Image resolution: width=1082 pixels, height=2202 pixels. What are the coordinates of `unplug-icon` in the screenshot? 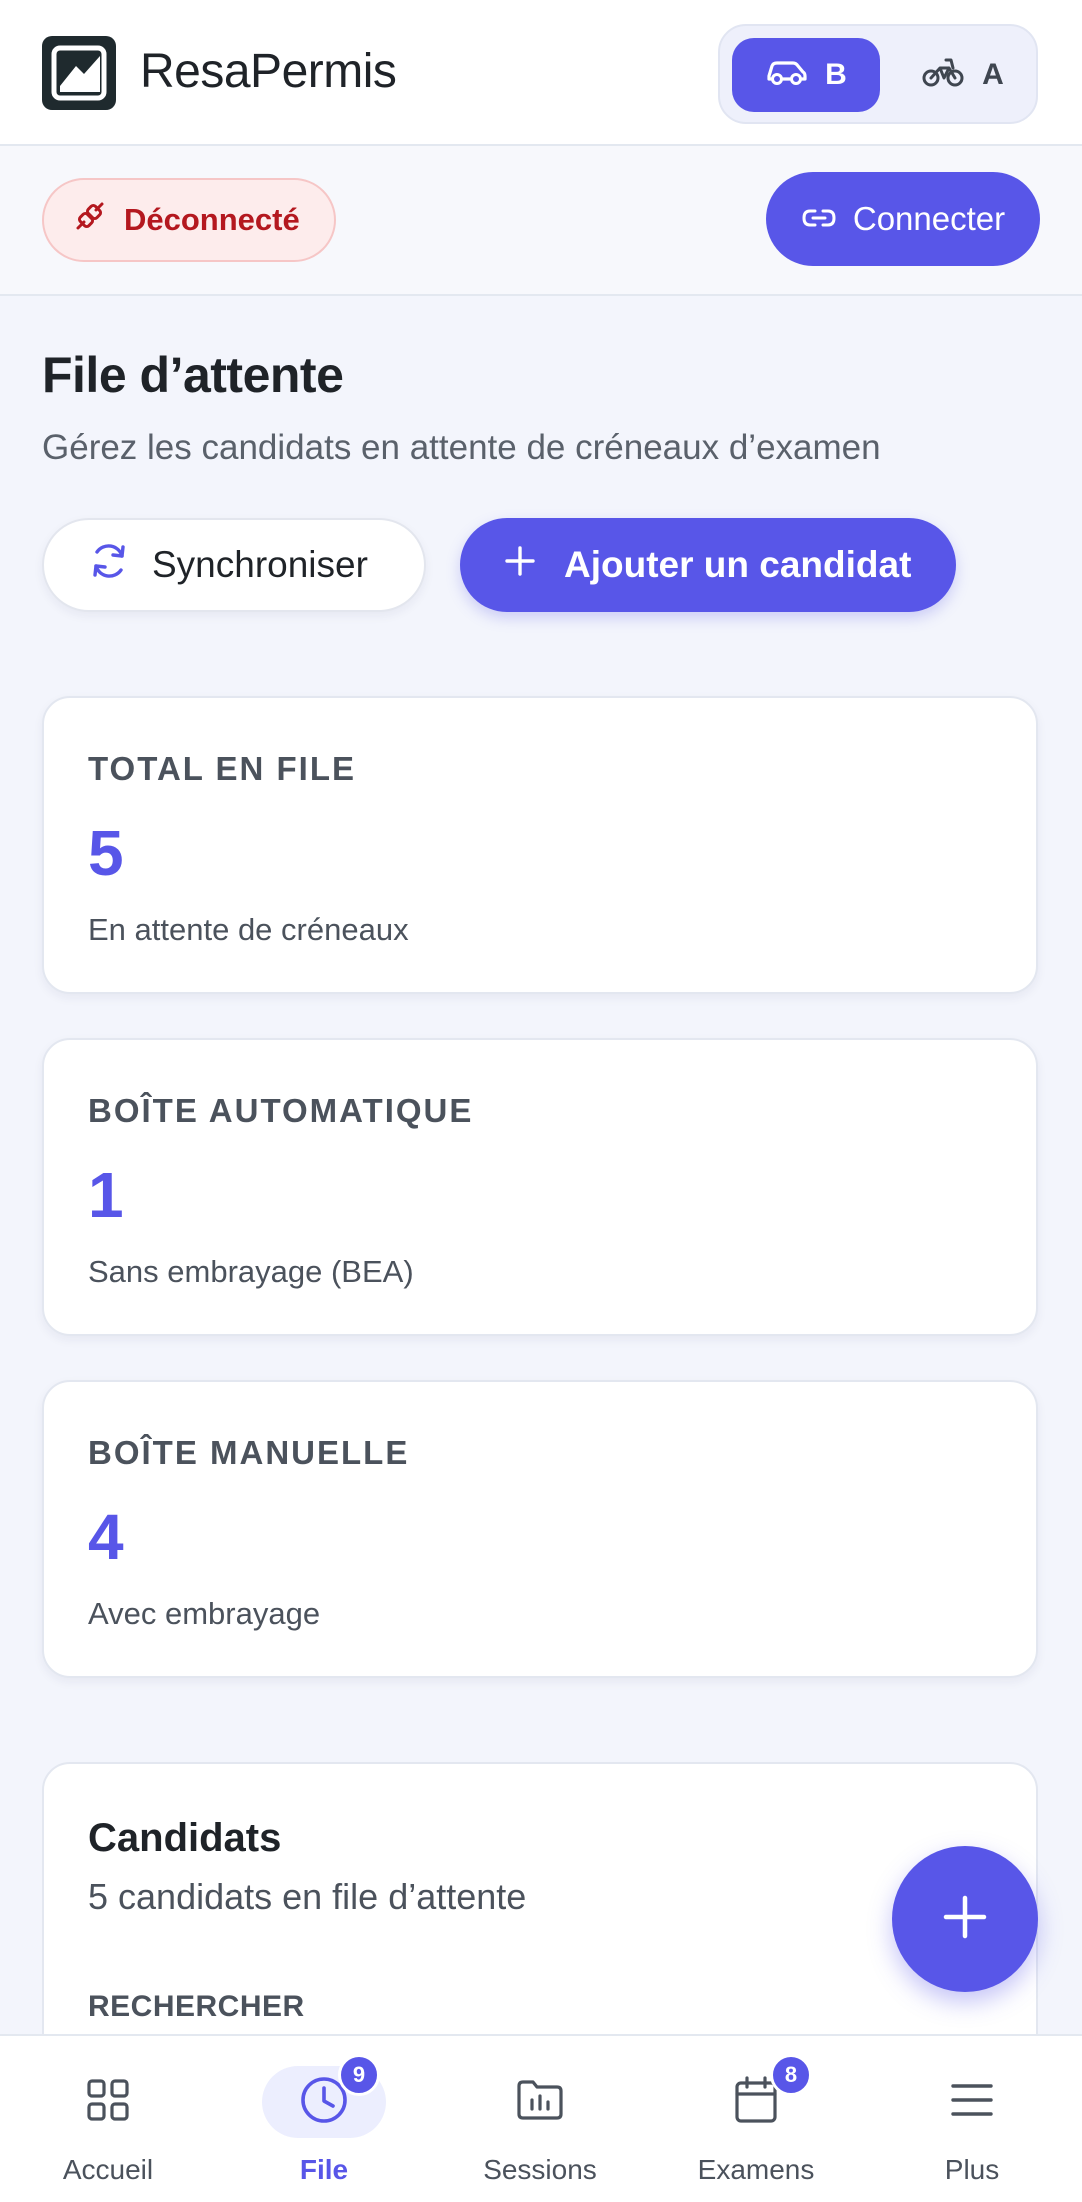 It's located at (90, 220).